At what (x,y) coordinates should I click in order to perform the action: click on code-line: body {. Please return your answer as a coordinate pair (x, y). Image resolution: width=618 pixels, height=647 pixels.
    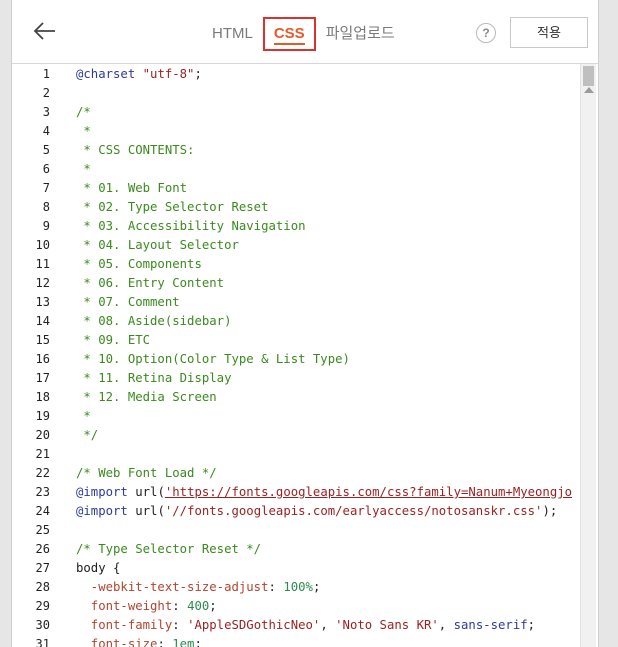
    Looking at the image, I should click on (98, 568).